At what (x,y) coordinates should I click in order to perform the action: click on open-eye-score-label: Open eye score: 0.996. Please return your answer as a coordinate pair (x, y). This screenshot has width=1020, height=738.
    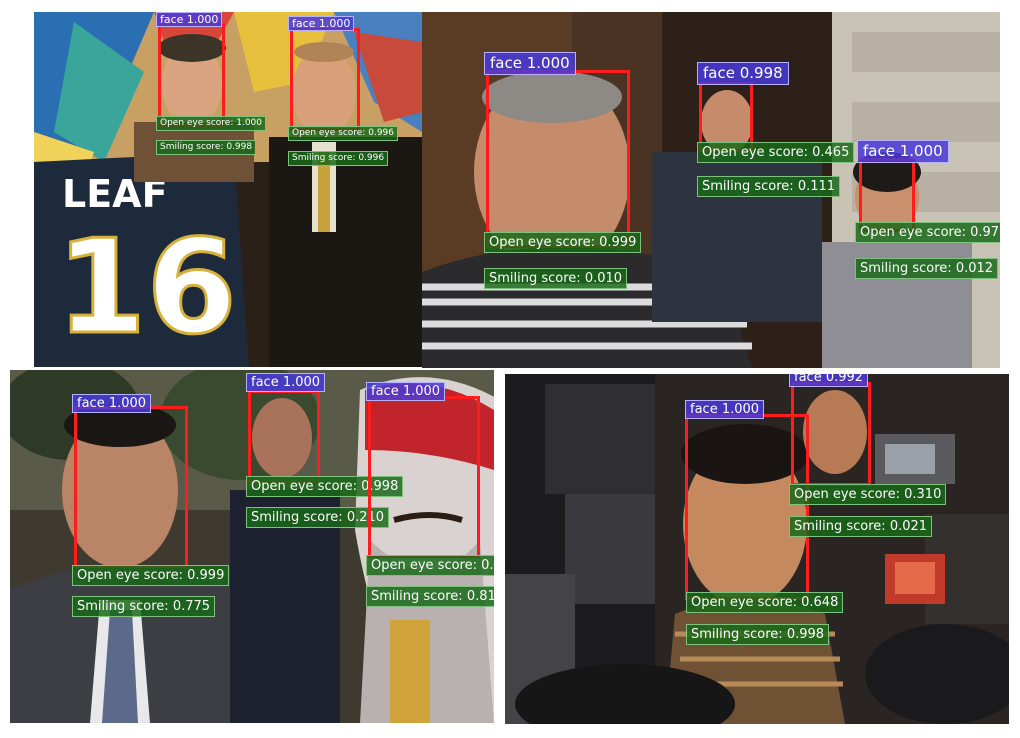
    Looking at the image, I should click on (343, 133).